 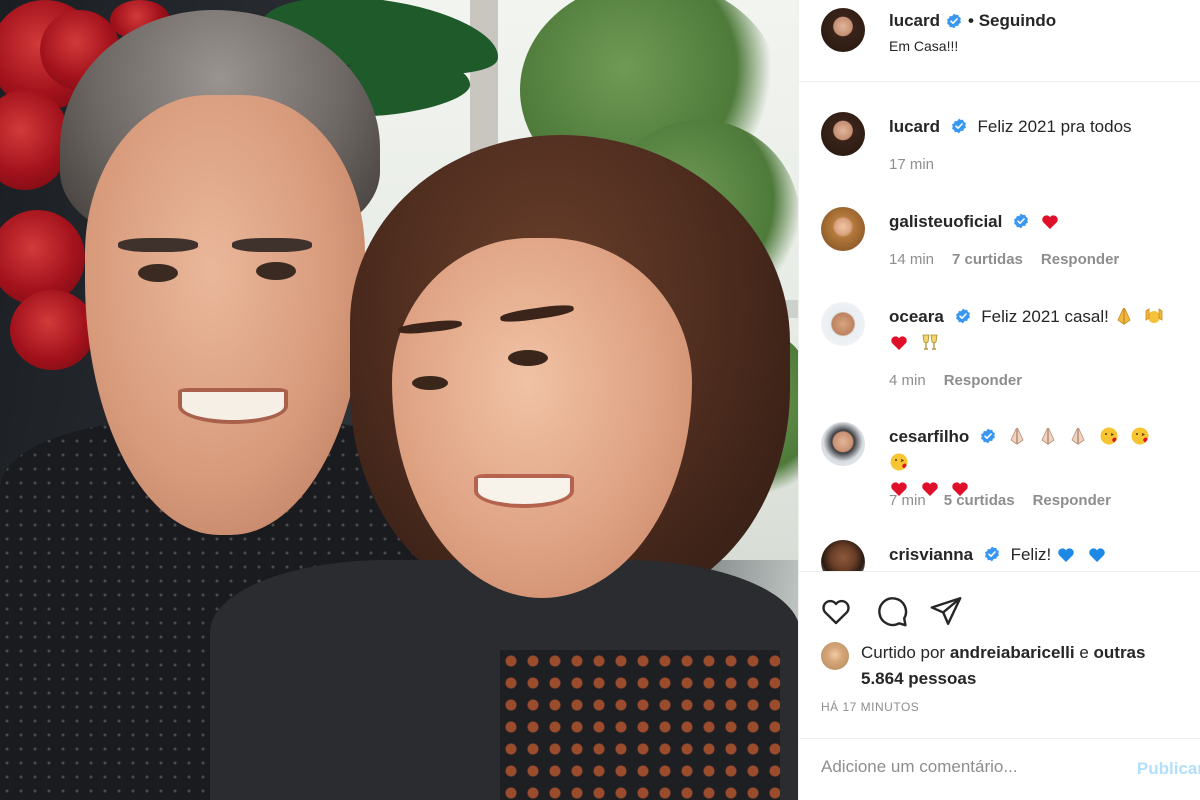 What do you see at coordinates (1054, 126) in the screenshot?
I see `comment-text: Feliz 2021 pra todos` at bounding box center [1054, 126].